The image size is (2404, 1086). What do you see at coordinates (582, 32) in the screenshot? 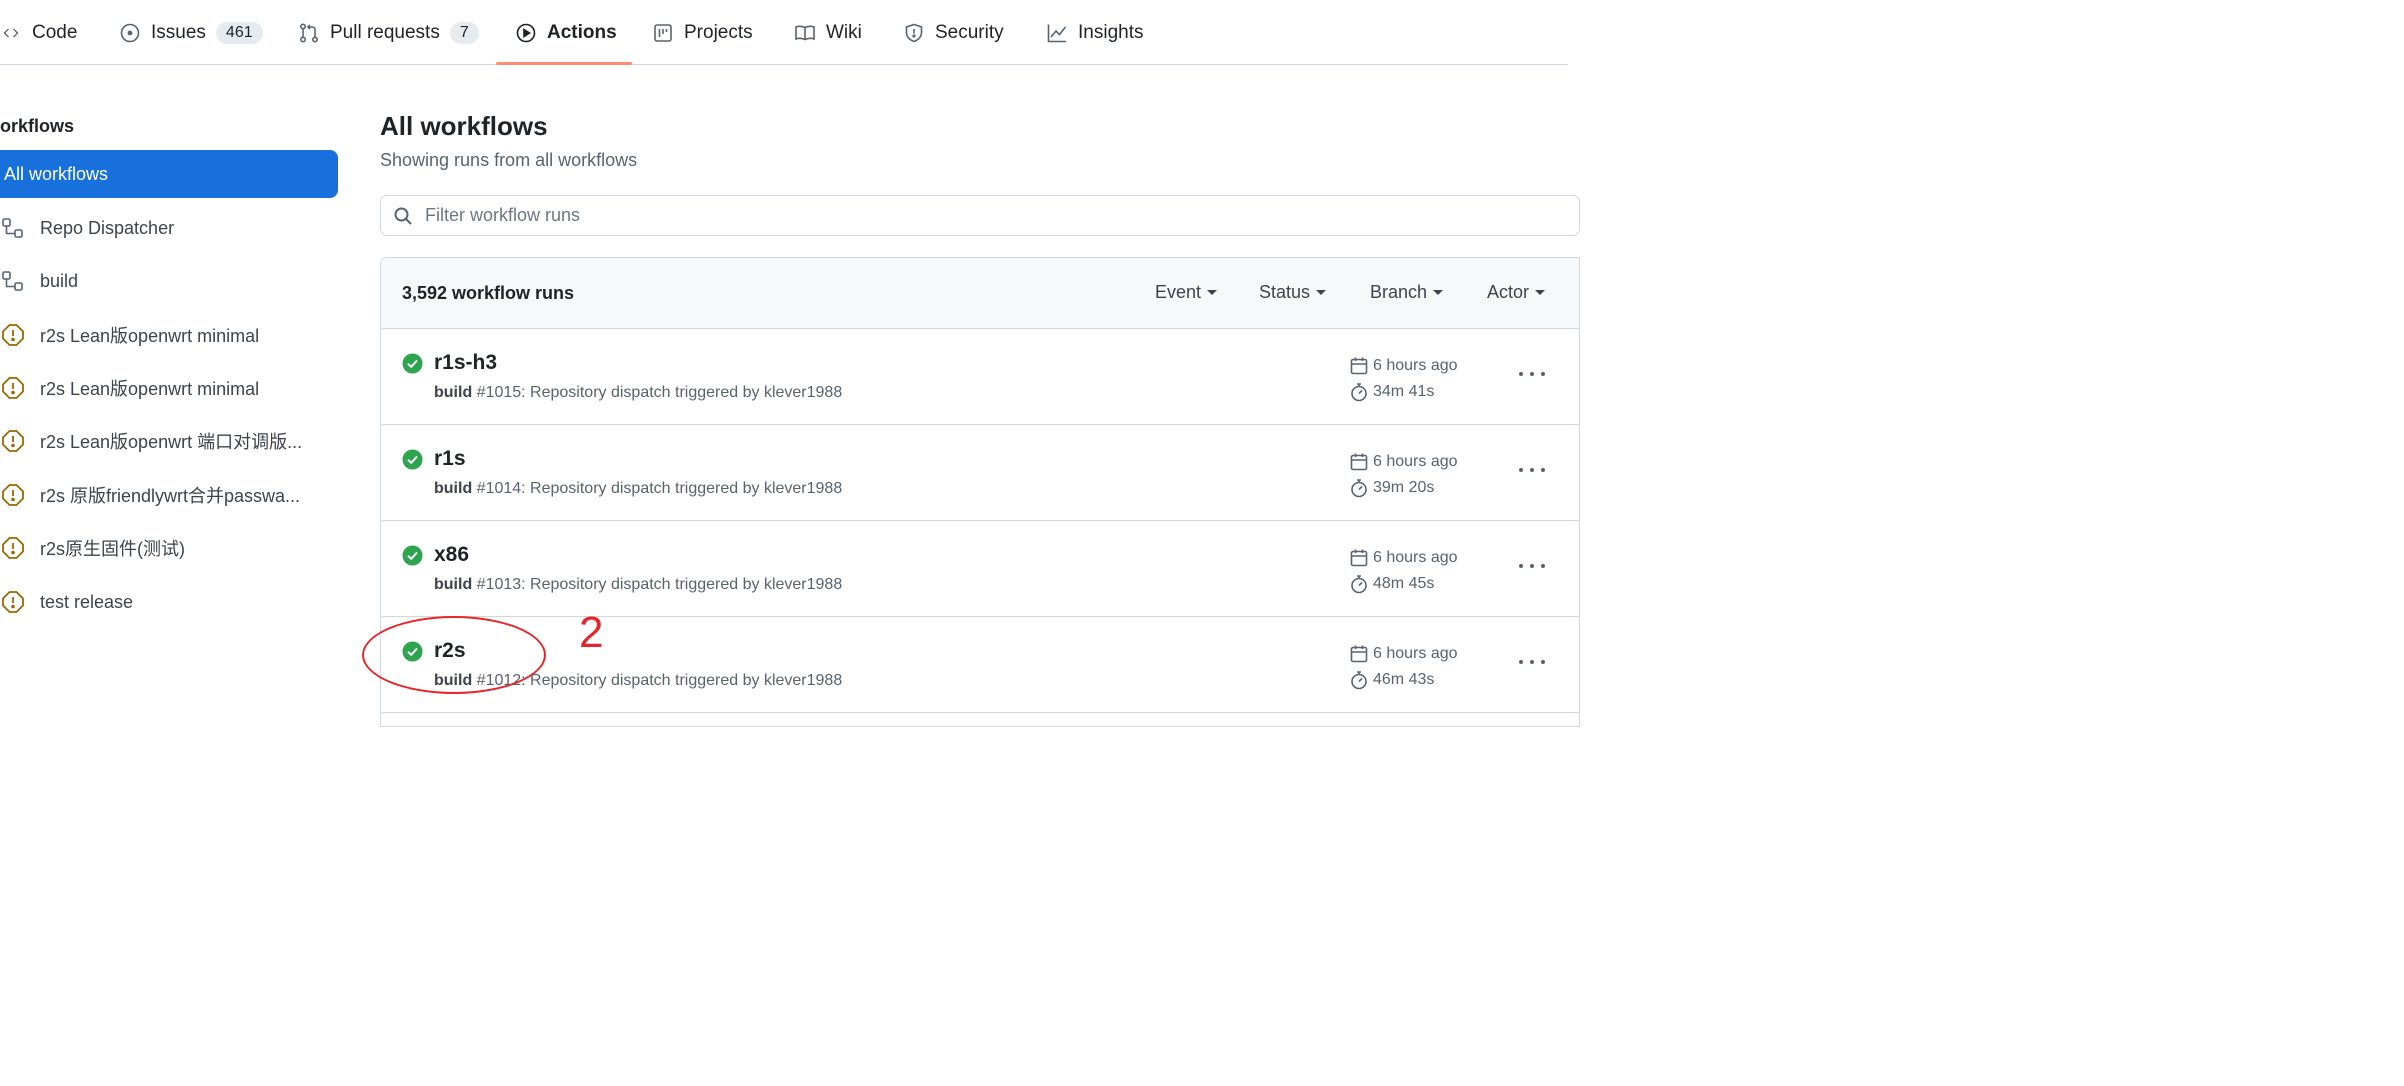
I see `tab-actions-label: Actions` at bounding box center [582, 32].